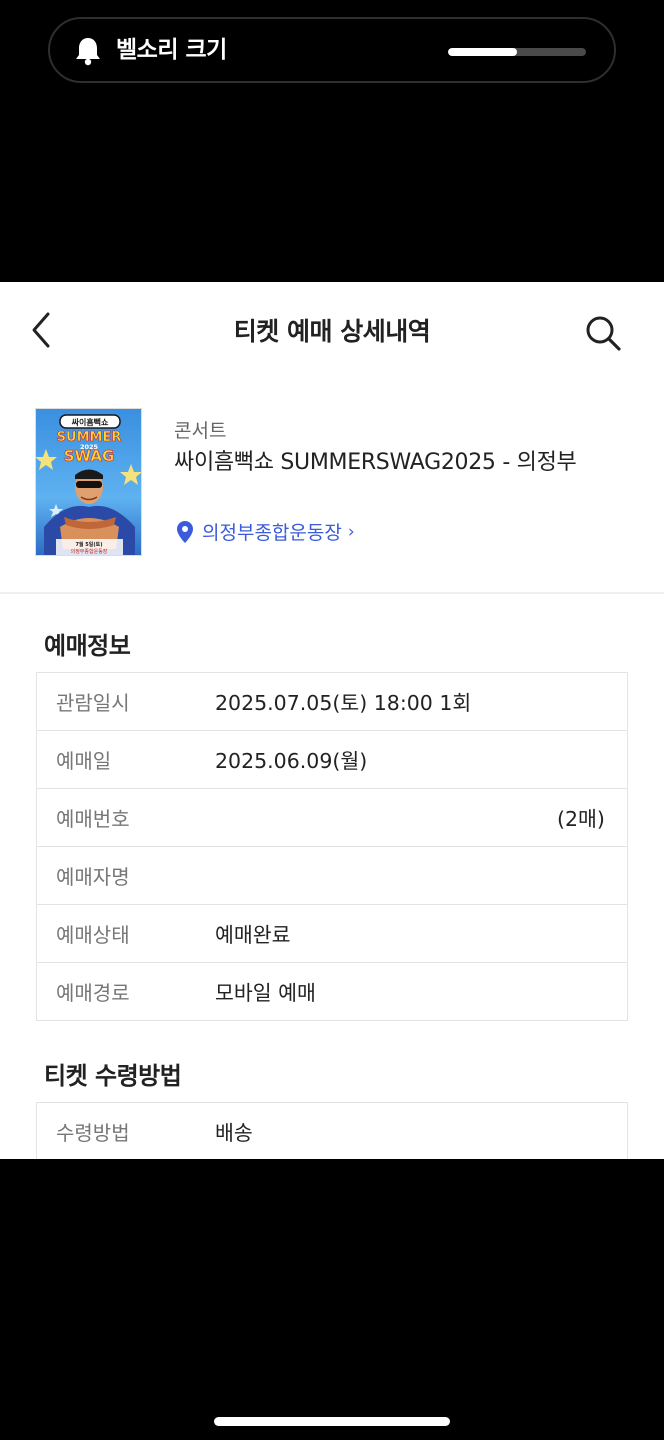 This screenshot has height=1440, width=664. Describe the element at coordinates (343, 703) in the screenshot. I see `row-value: 2025.07.05(토) 18:00 1회` at that location.